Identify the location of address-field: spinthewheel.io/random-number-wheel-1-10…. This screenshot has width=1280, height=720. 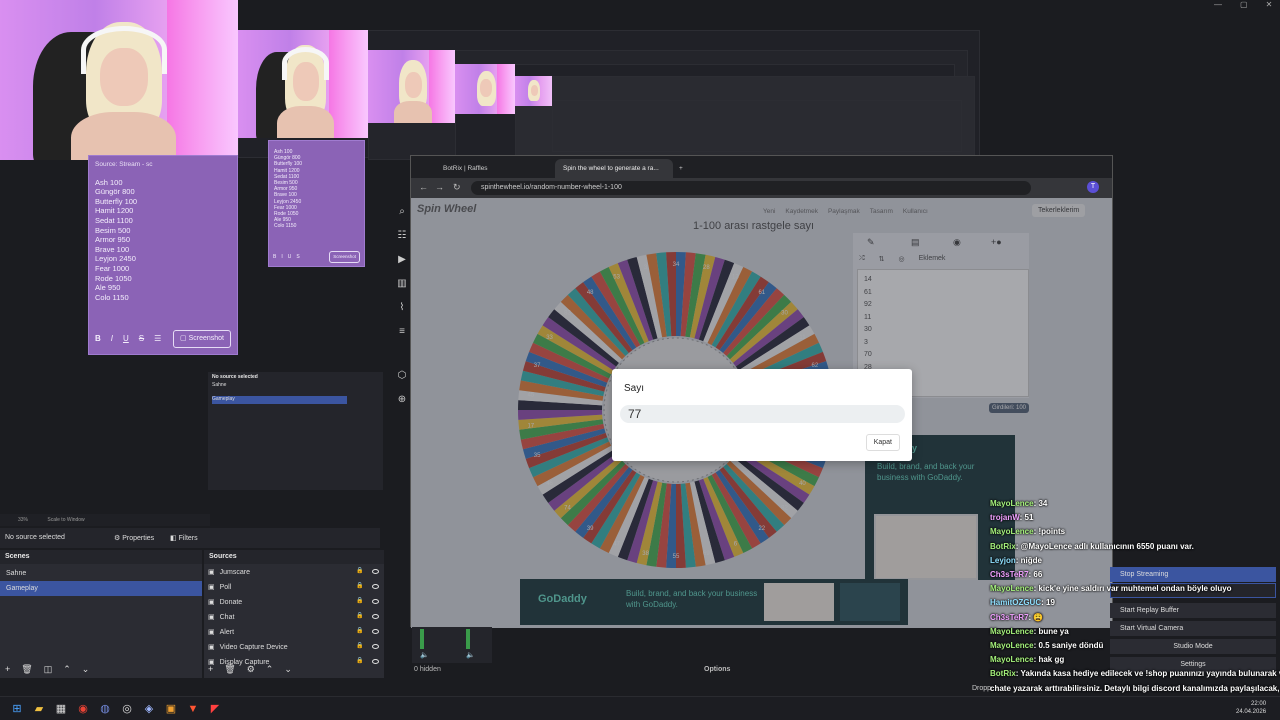
(751, 188).